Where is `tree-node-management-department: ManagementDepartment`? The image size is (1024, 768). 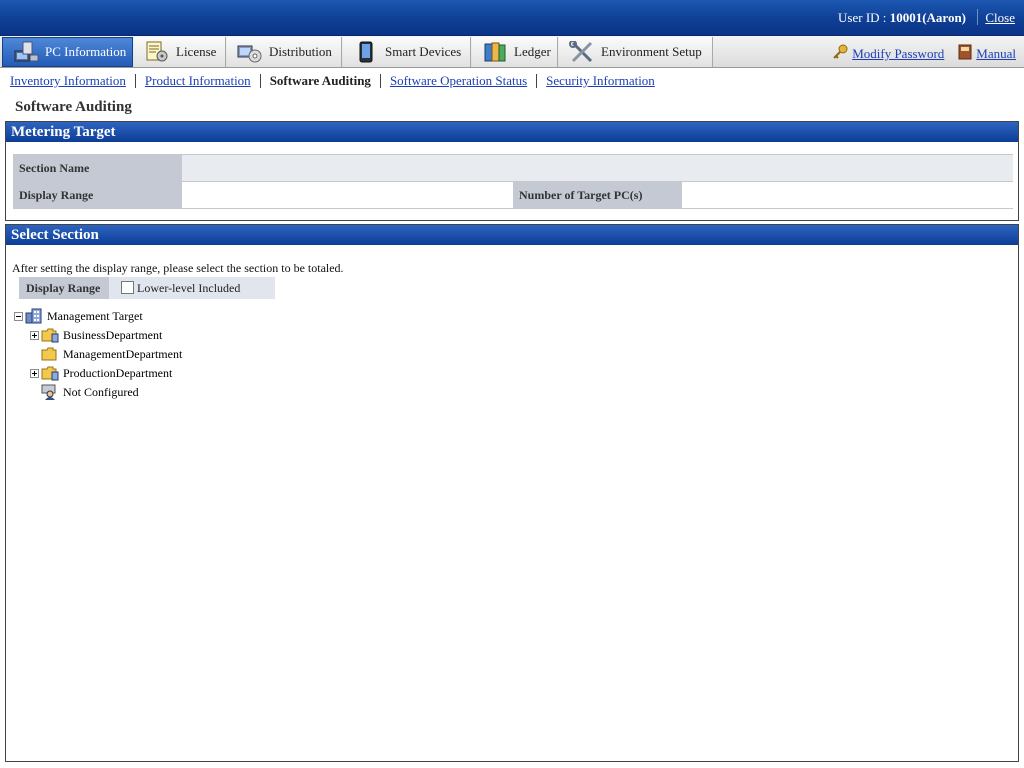
tree-node-management-department: ManagementDepartment is located at coordinates (111, 354).